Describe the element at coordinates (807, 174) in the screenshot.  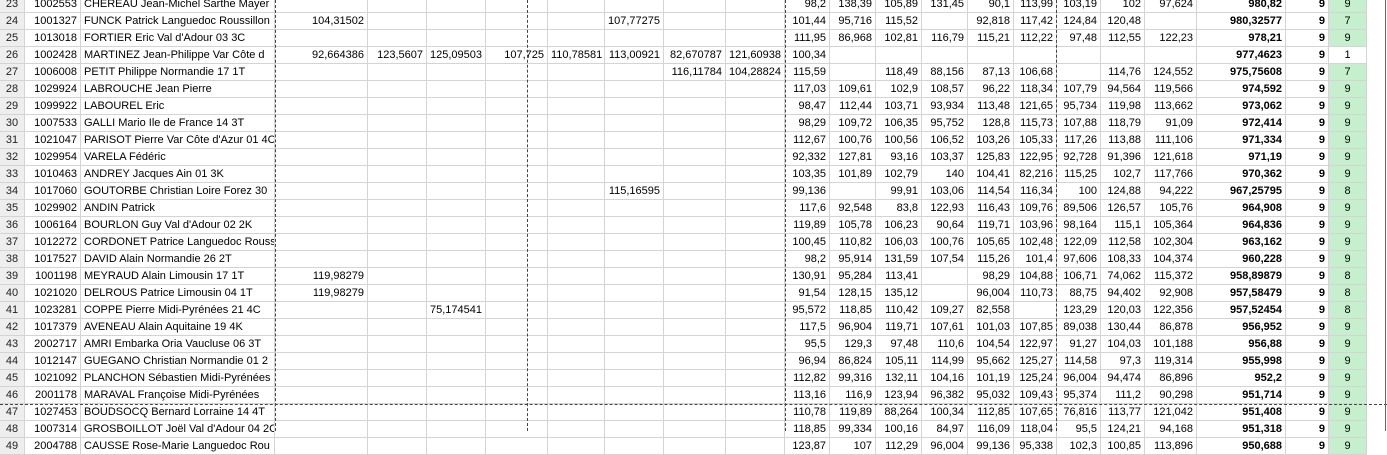
I see `cell-score-1: 103,35` at that location.